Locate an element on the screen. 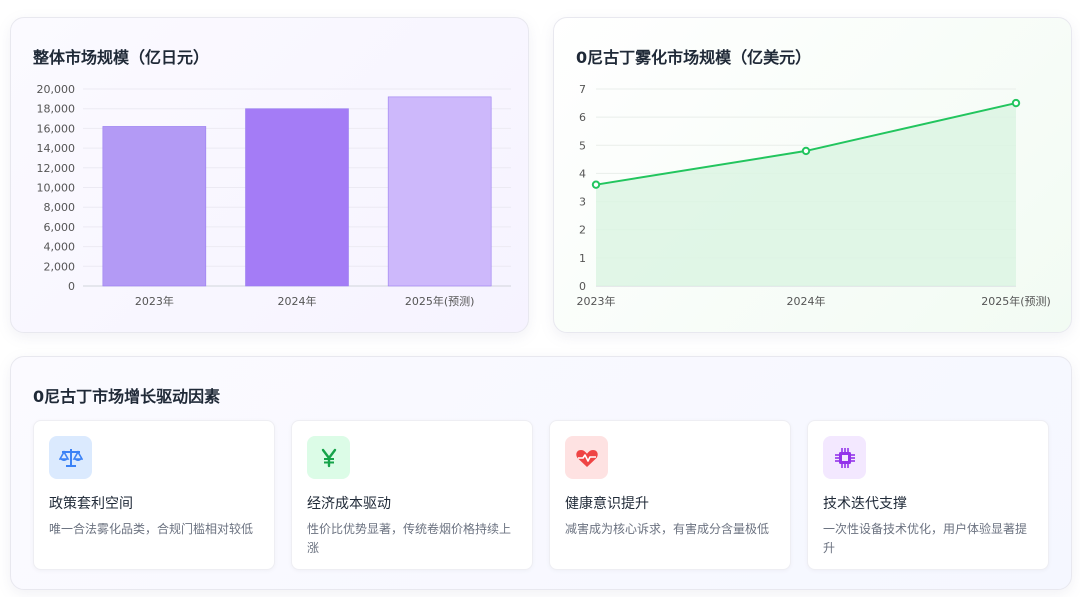 This screenshot has width=1080, height=597. y-tick-label: 6,000 is located at coordinates (60, 227).